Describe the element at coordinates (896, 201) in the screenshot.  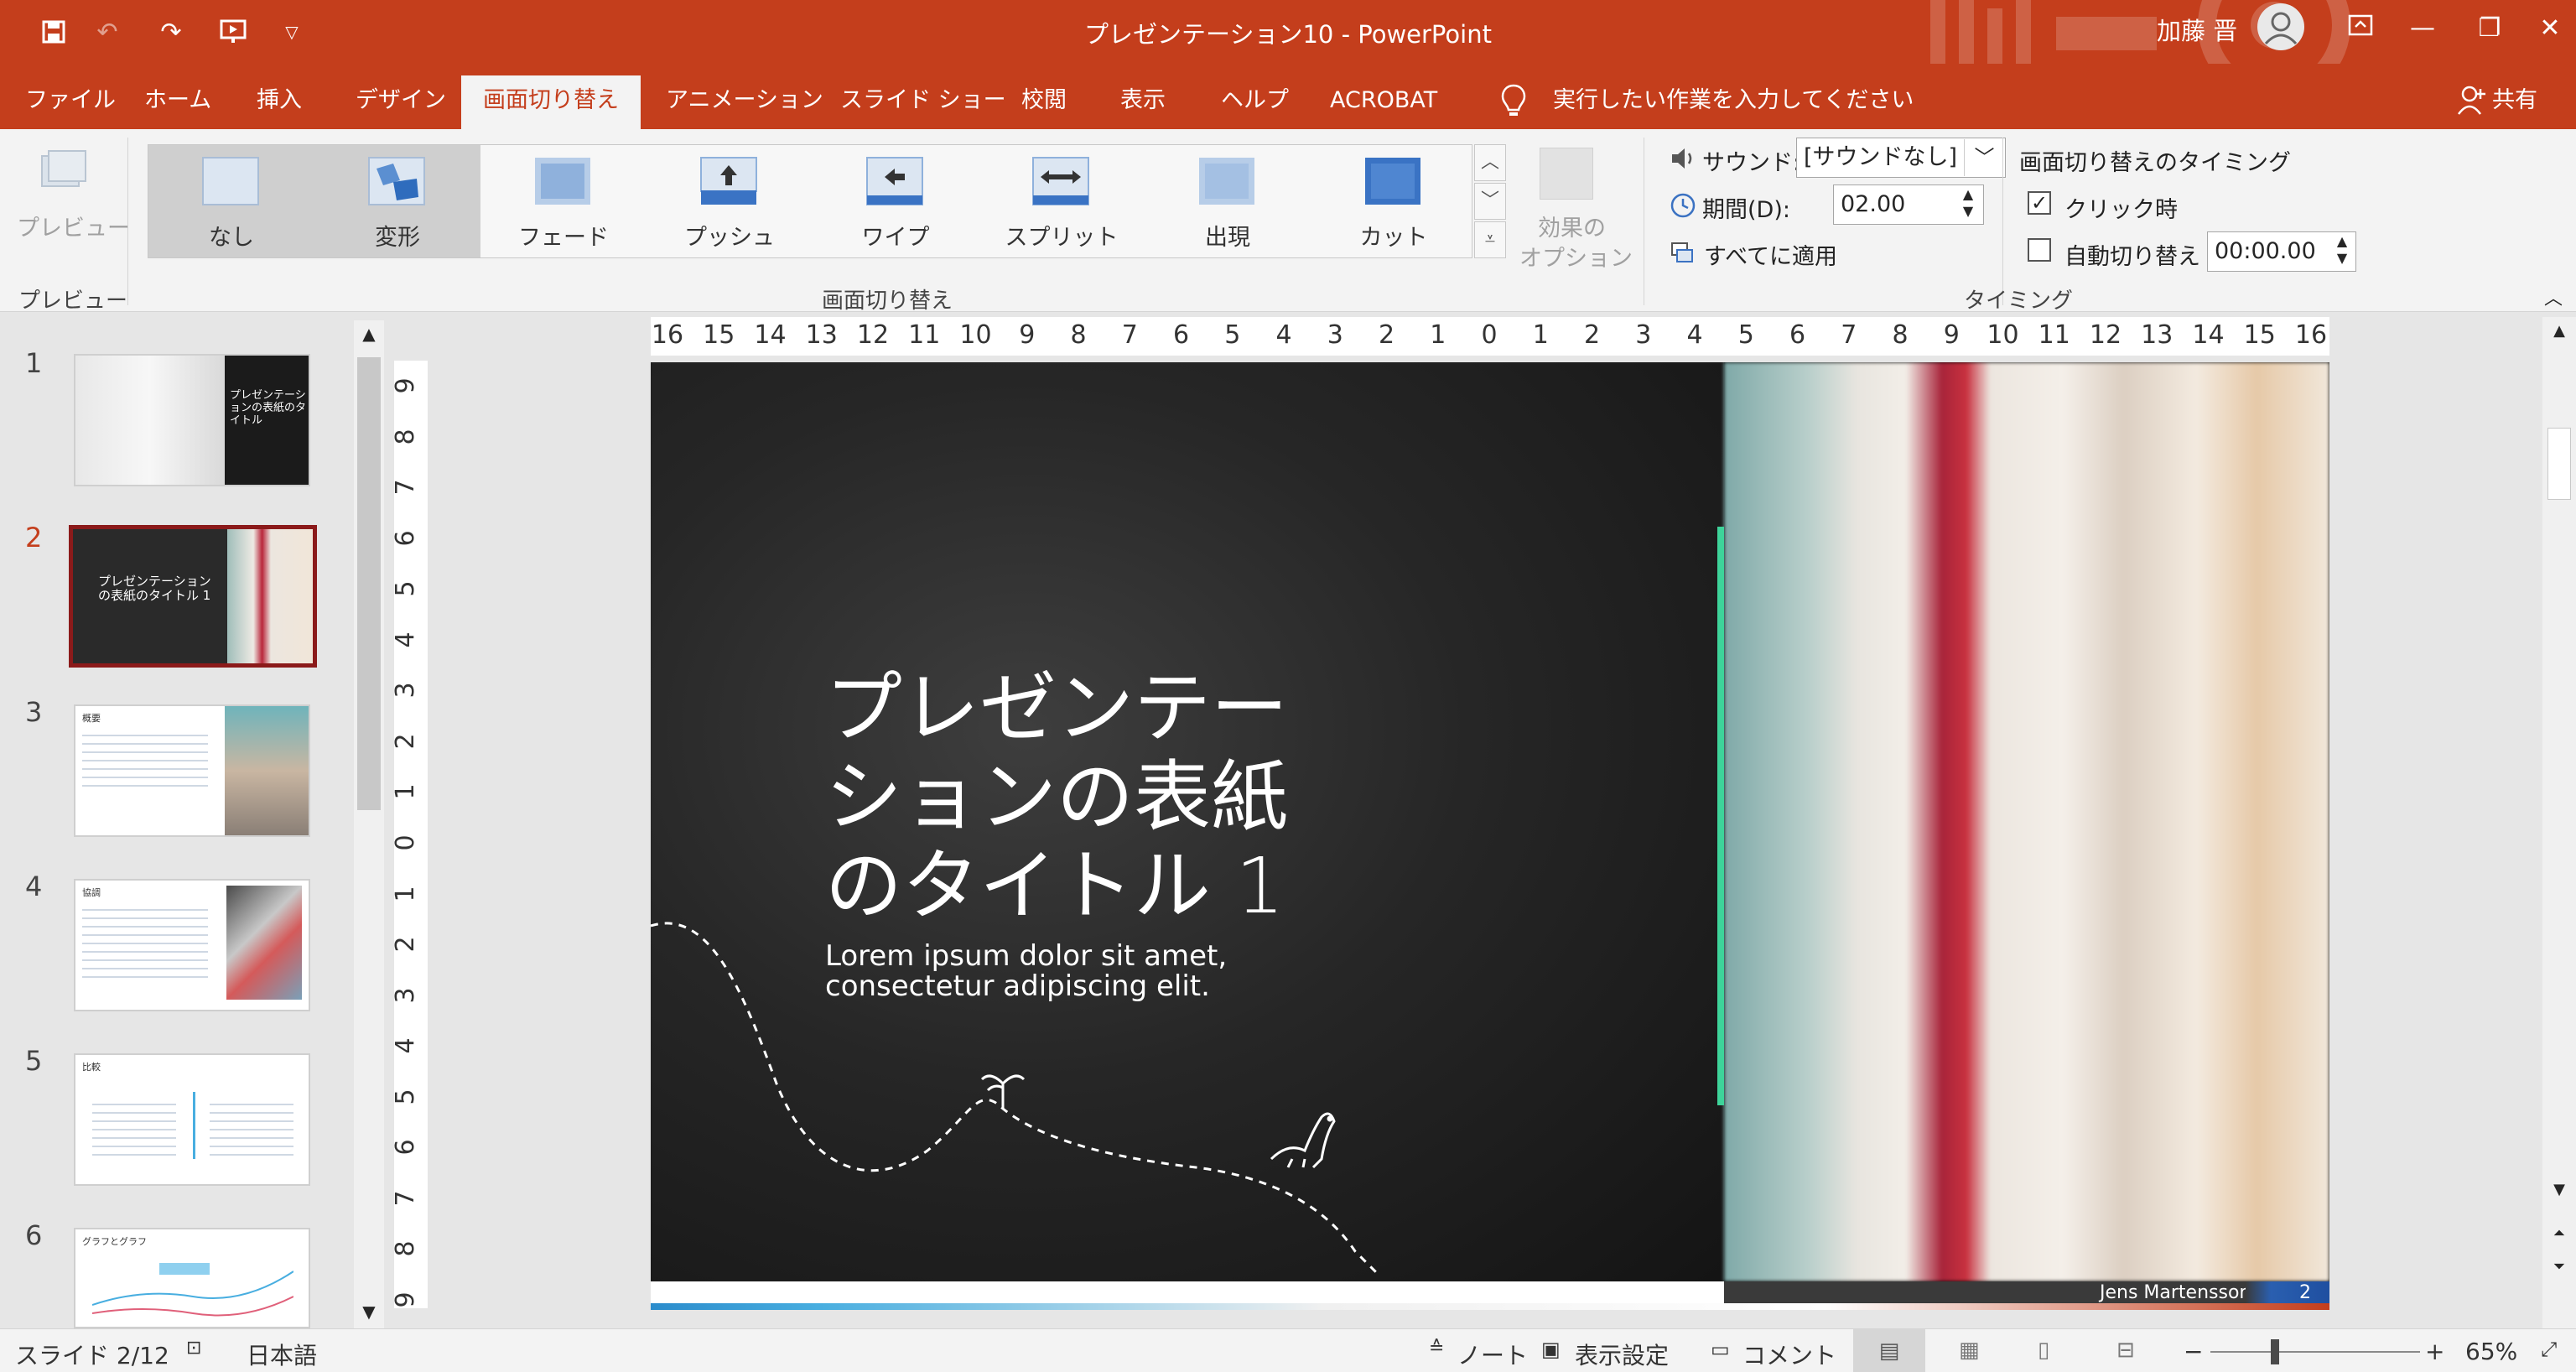
I see `transition-wipe: ワイプ` at that location.